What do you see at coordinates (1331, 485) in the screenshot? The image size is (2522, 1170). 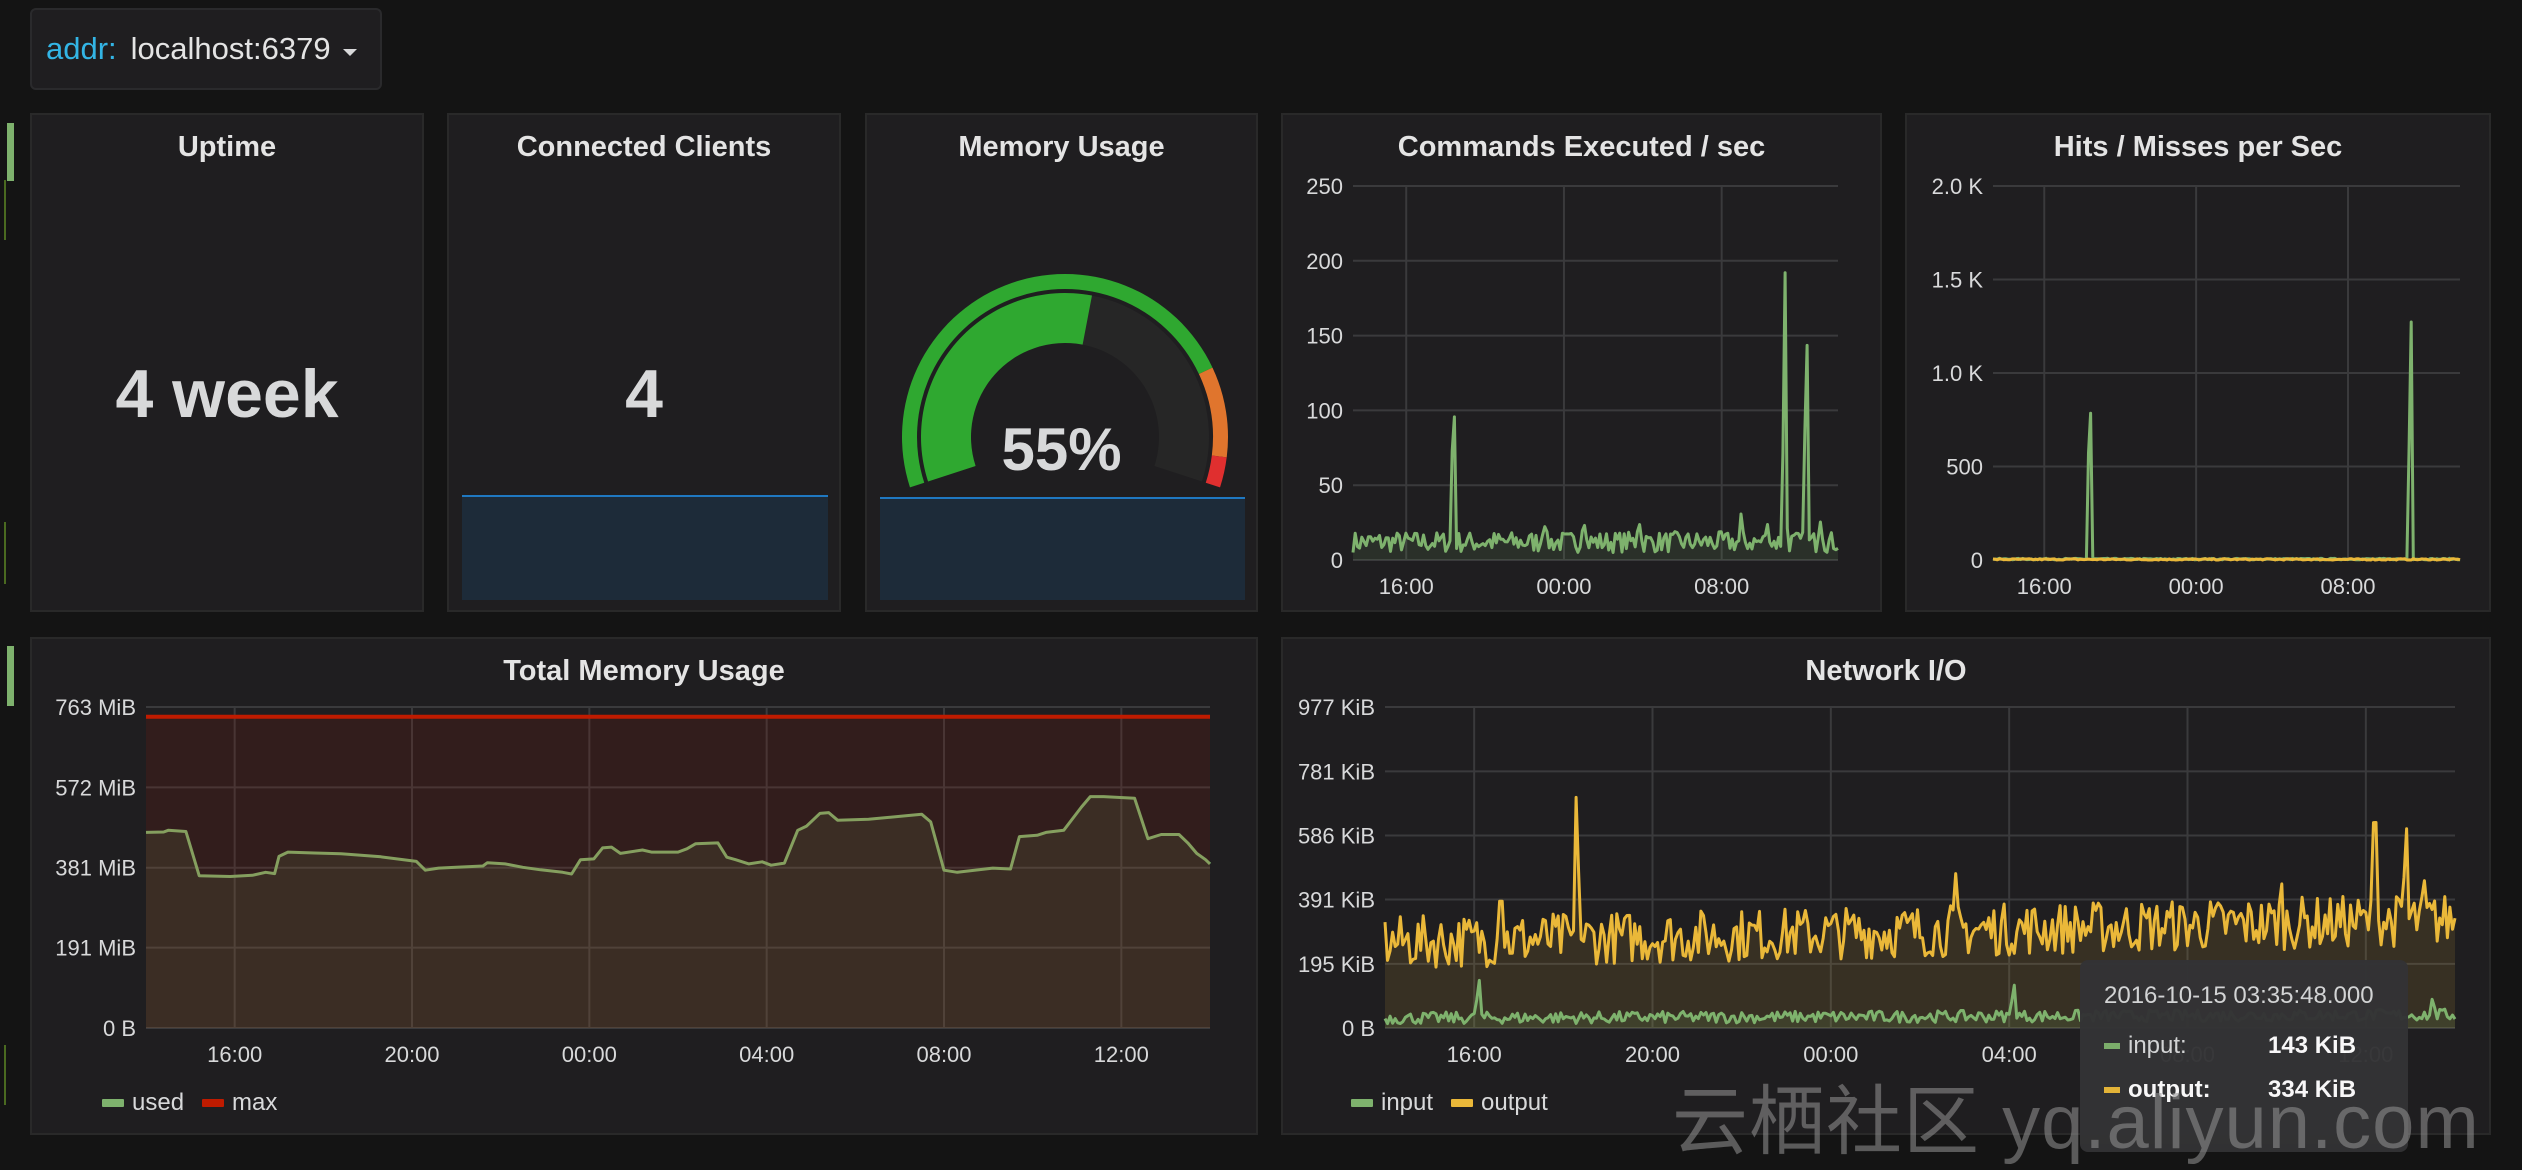 I see `y-tick-label: 50` at bounding box center [1331, 485].